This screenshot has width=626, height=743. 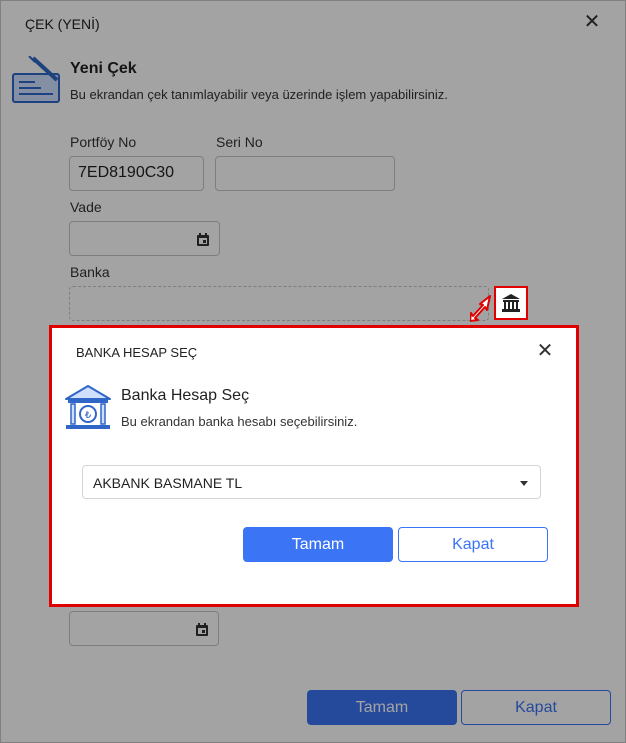 I want to click on modal-header-title: Banka Hesap Seç, so click(x=185, y=395).